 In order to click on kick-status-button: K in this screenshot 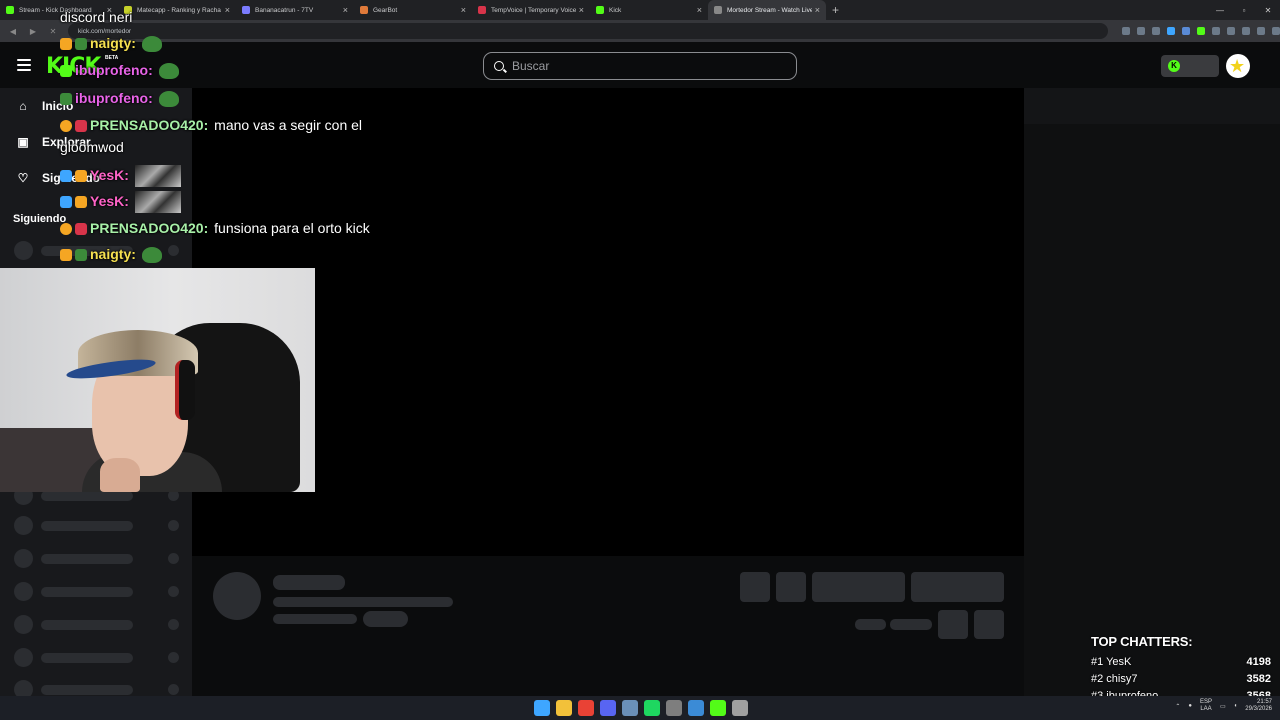, I will do `click(1190, 66)`.